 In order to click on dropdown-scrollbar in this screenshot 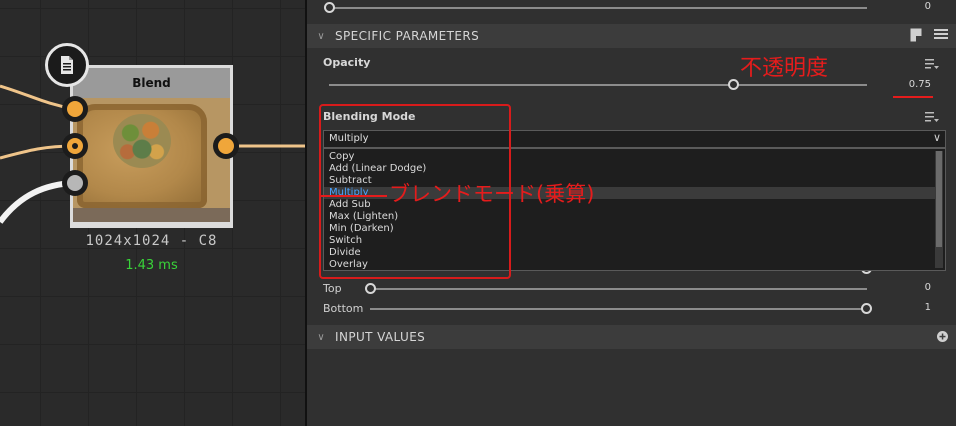, I will do `click(939, 209)`.